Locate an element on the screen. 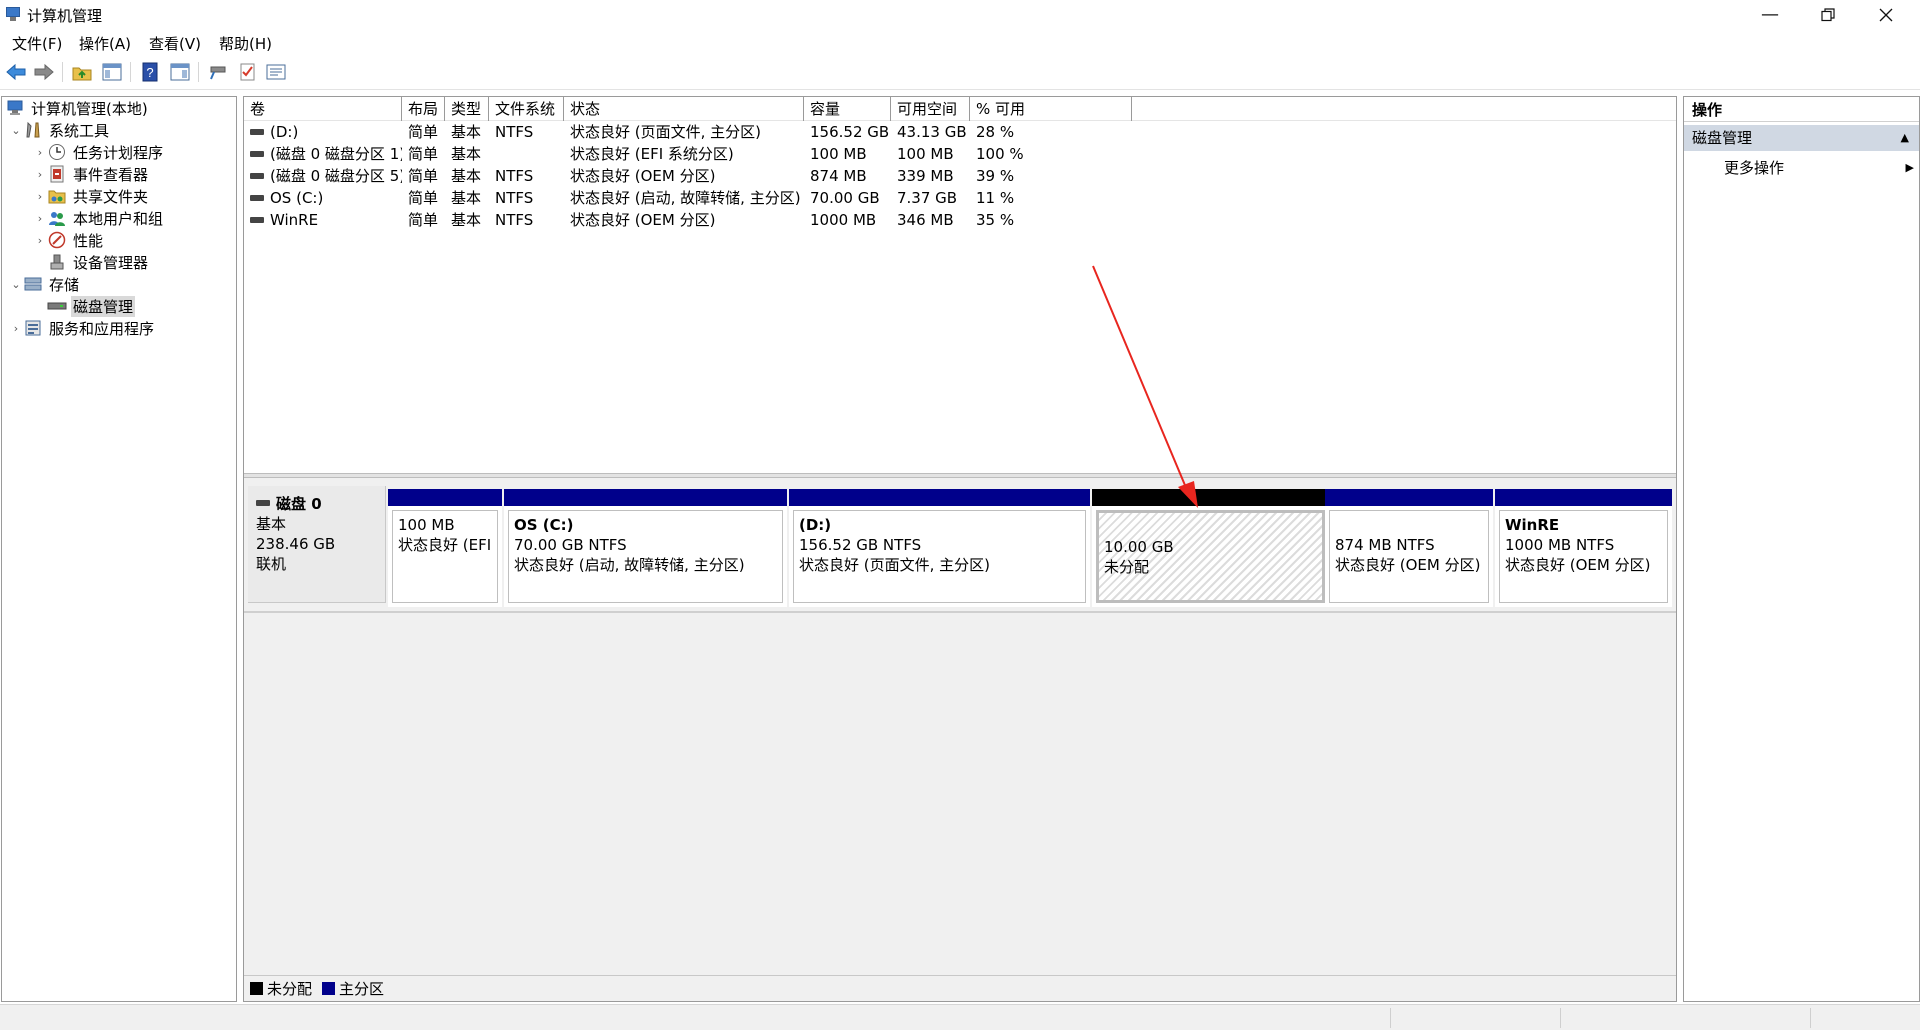 The width and height of the screenshot is (1920, 1030). checklist-icon is located at coordinates (247, 72).